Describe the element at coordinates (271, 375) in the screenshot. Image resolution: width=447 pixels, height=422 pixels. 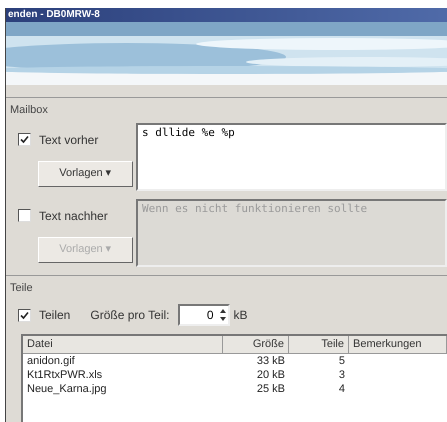
I see `table-cell-text: 20 kB` at that location.